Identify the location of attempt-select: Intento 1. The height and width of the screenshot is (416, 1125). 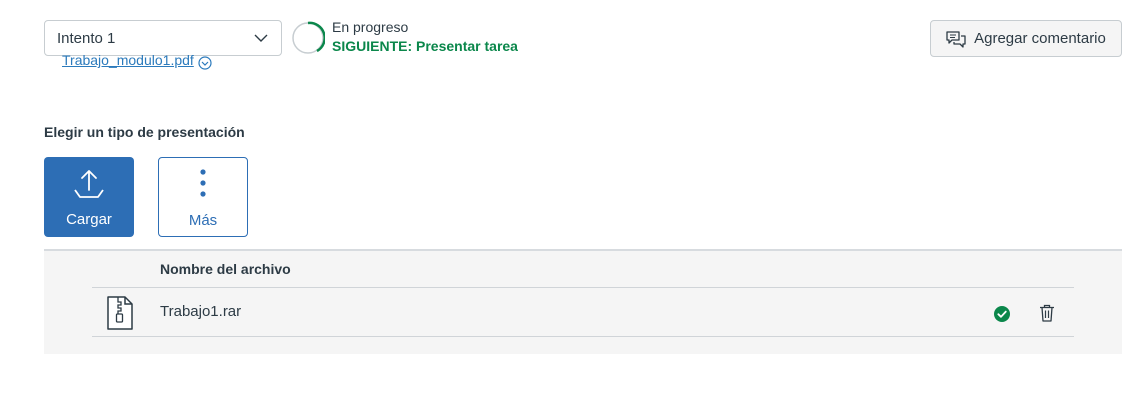
(163, 38).